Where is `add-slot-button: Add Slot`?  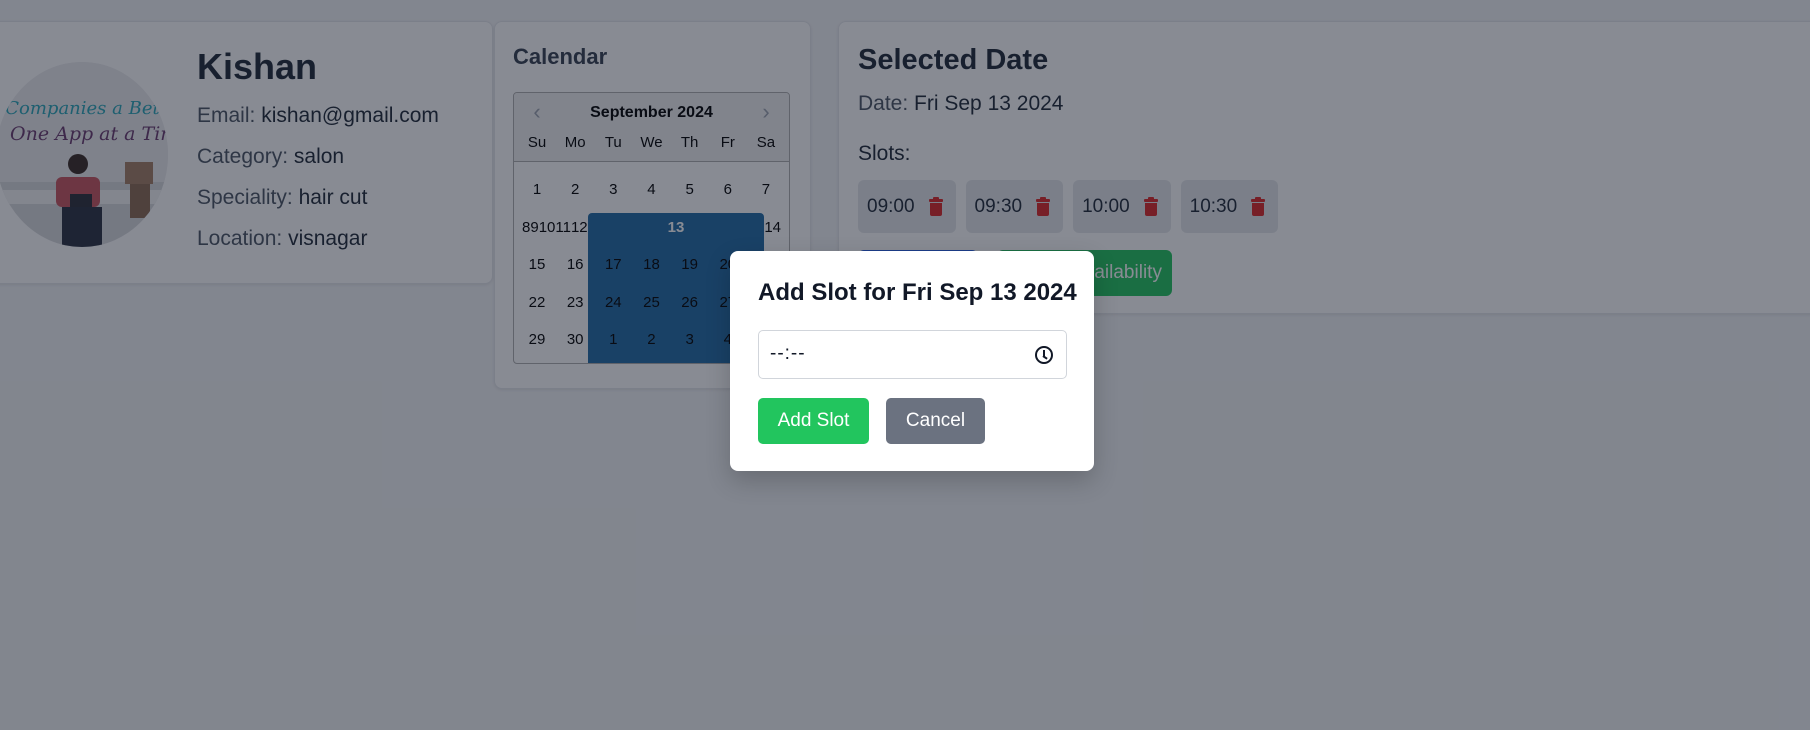
add-slot-button: Add Slot is located at coordinates (813, 421).